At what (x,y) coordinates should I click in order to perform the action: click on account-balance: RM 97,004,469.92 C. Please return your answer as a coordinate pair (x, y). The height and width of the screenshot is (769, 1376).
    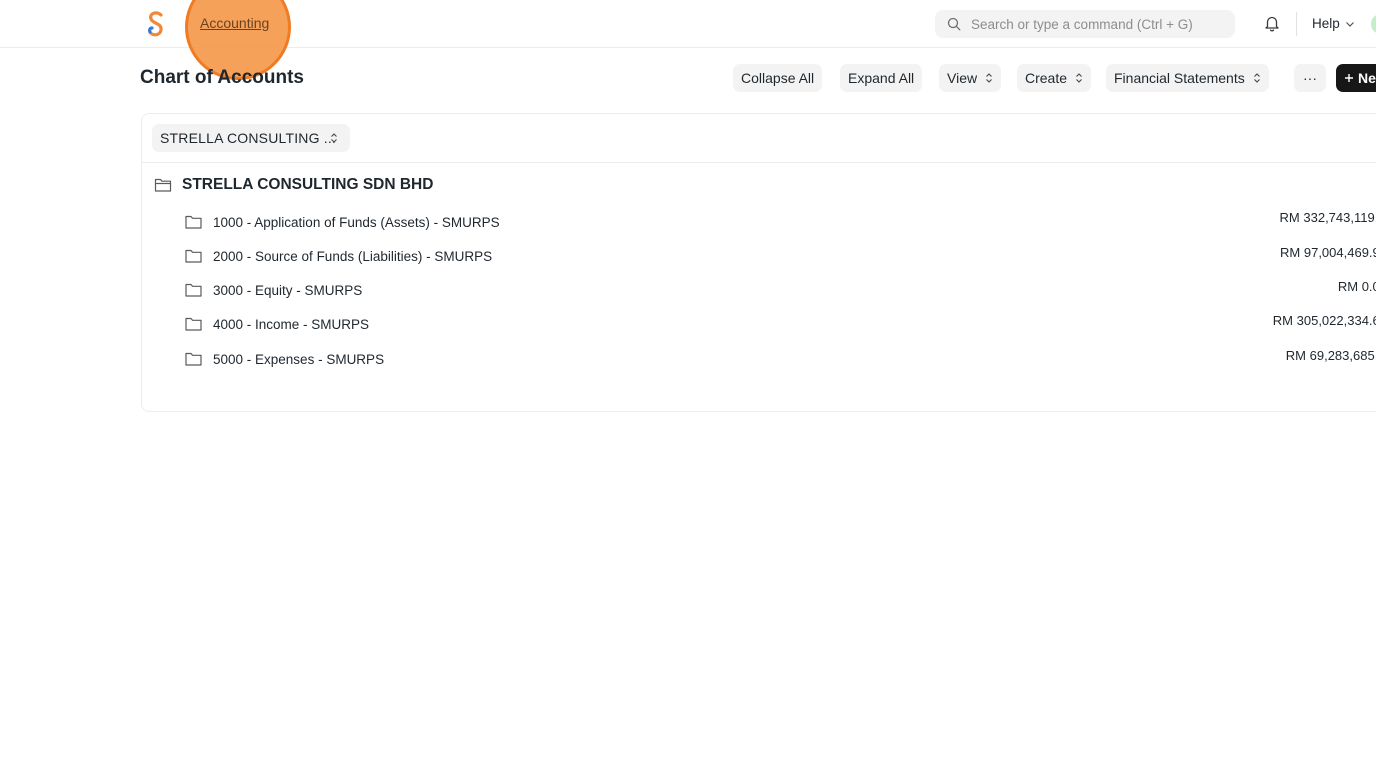
    Looking at the image, I should click on (1328, 252).